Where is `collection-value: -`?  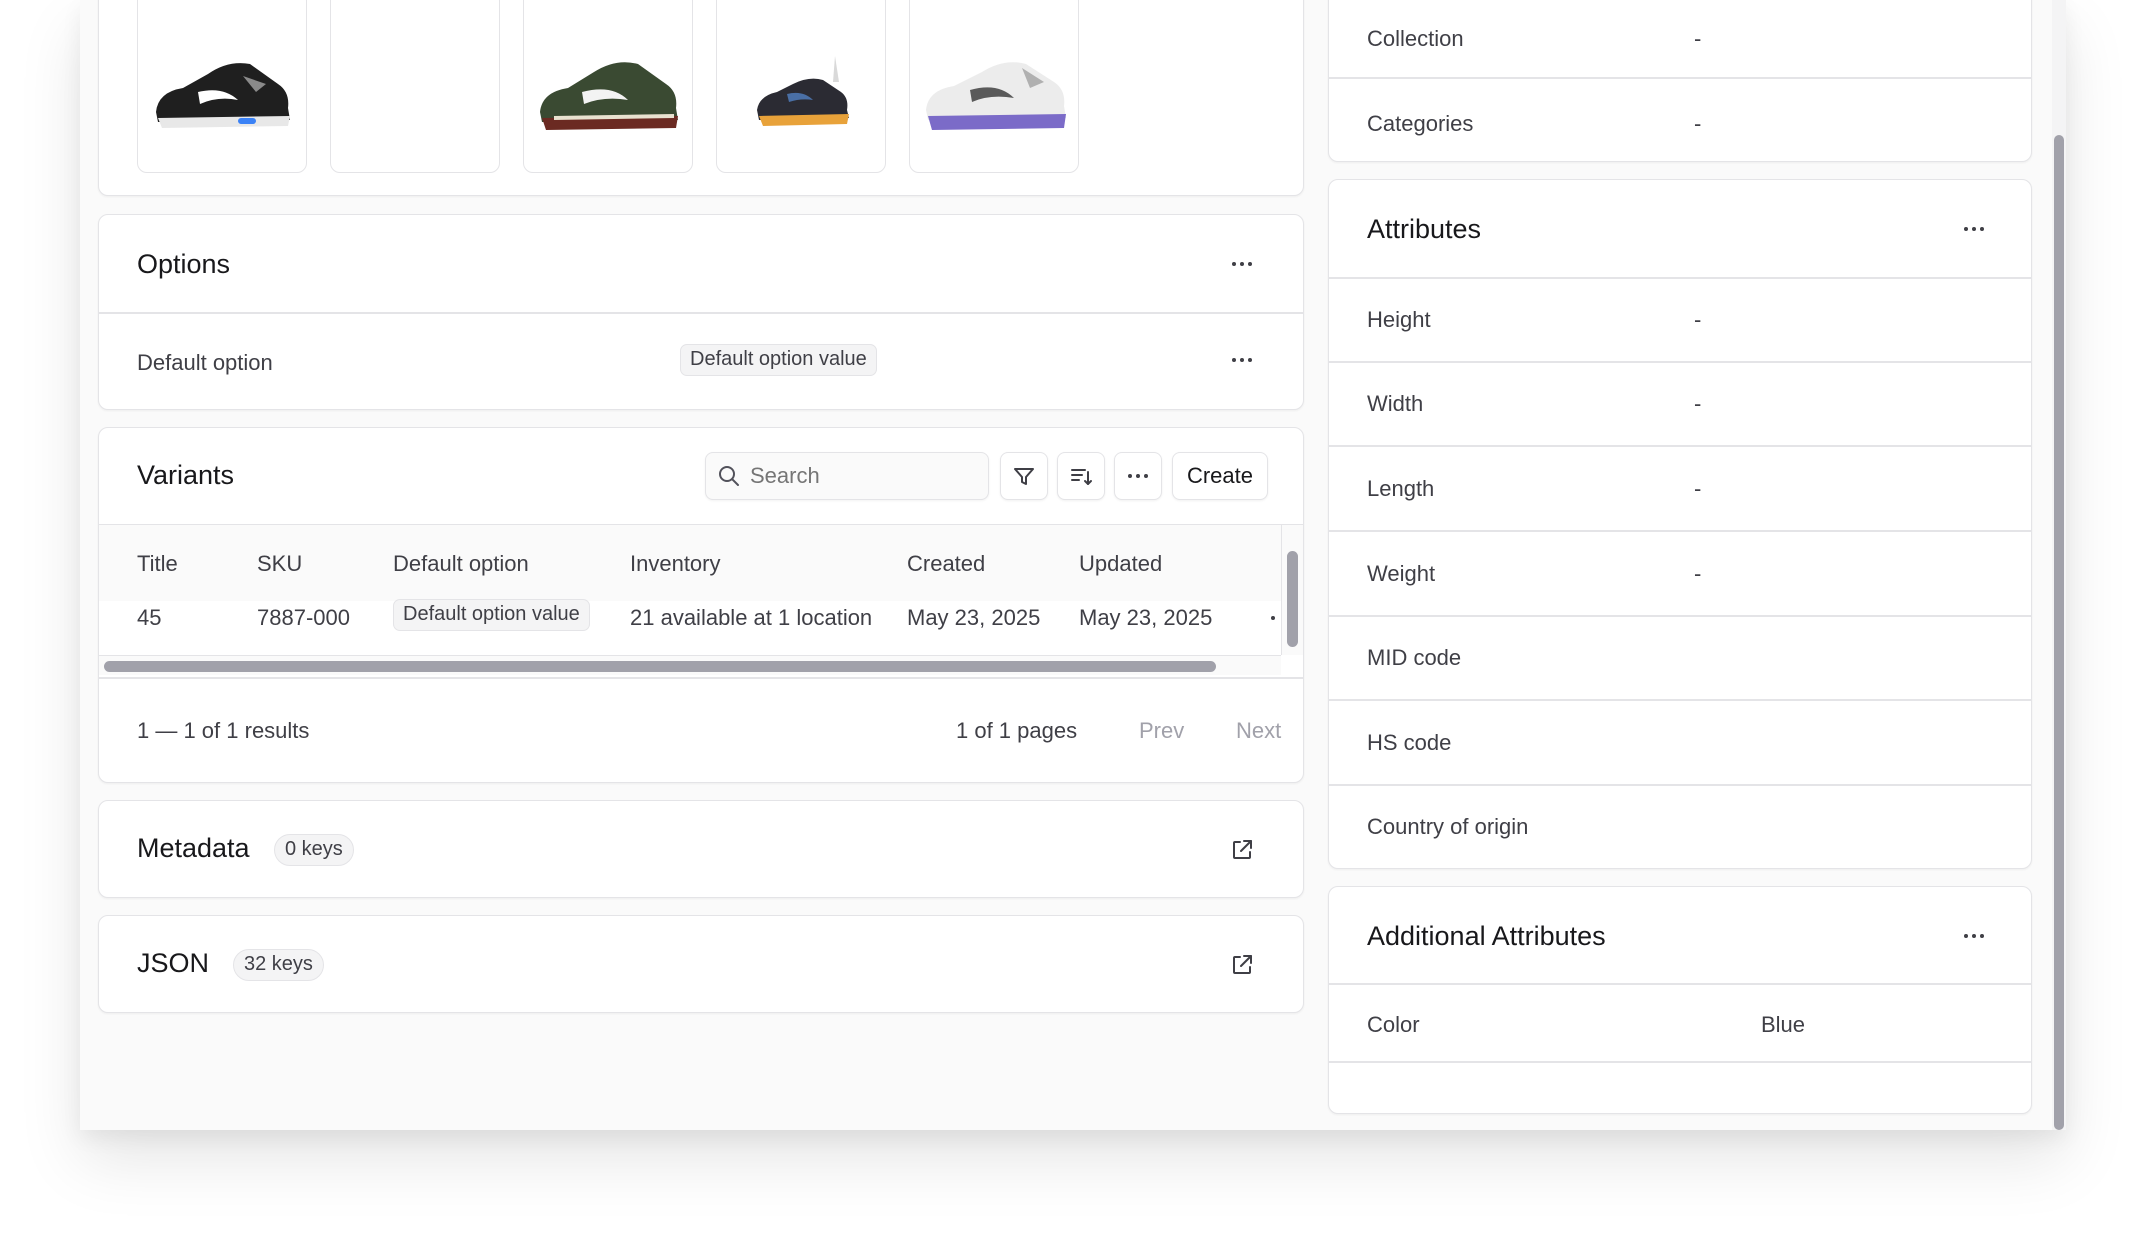 collection-value: - is located at coordinates (1698, 38).